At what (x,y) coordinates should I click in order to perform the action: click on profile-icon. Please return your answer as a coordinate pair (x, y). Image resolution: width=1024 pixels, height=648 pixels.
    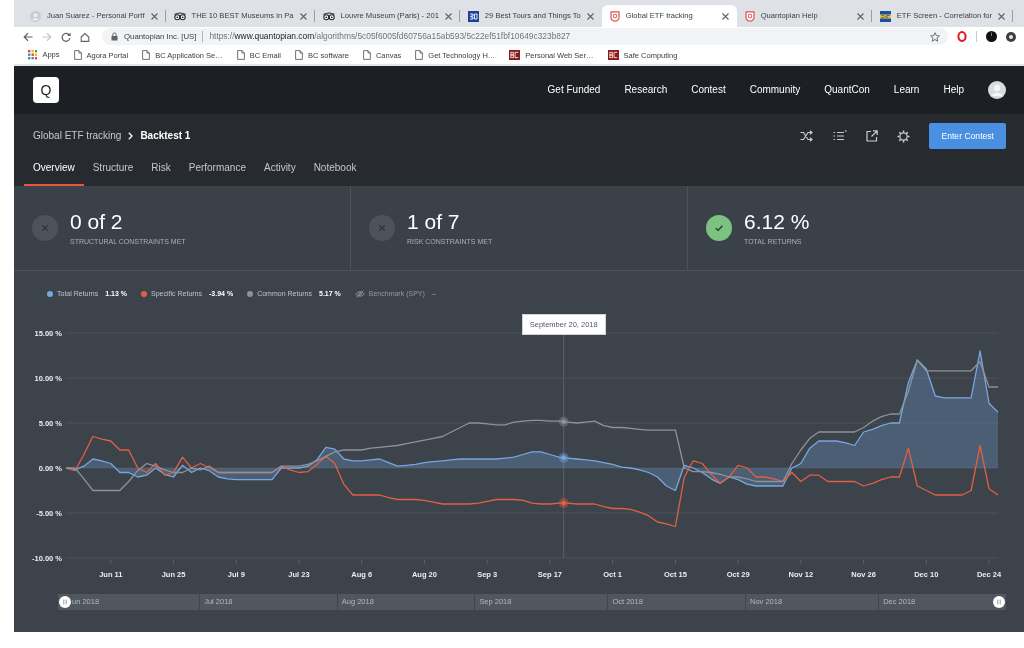
    Looking at the image, I should click on (1011, 36).